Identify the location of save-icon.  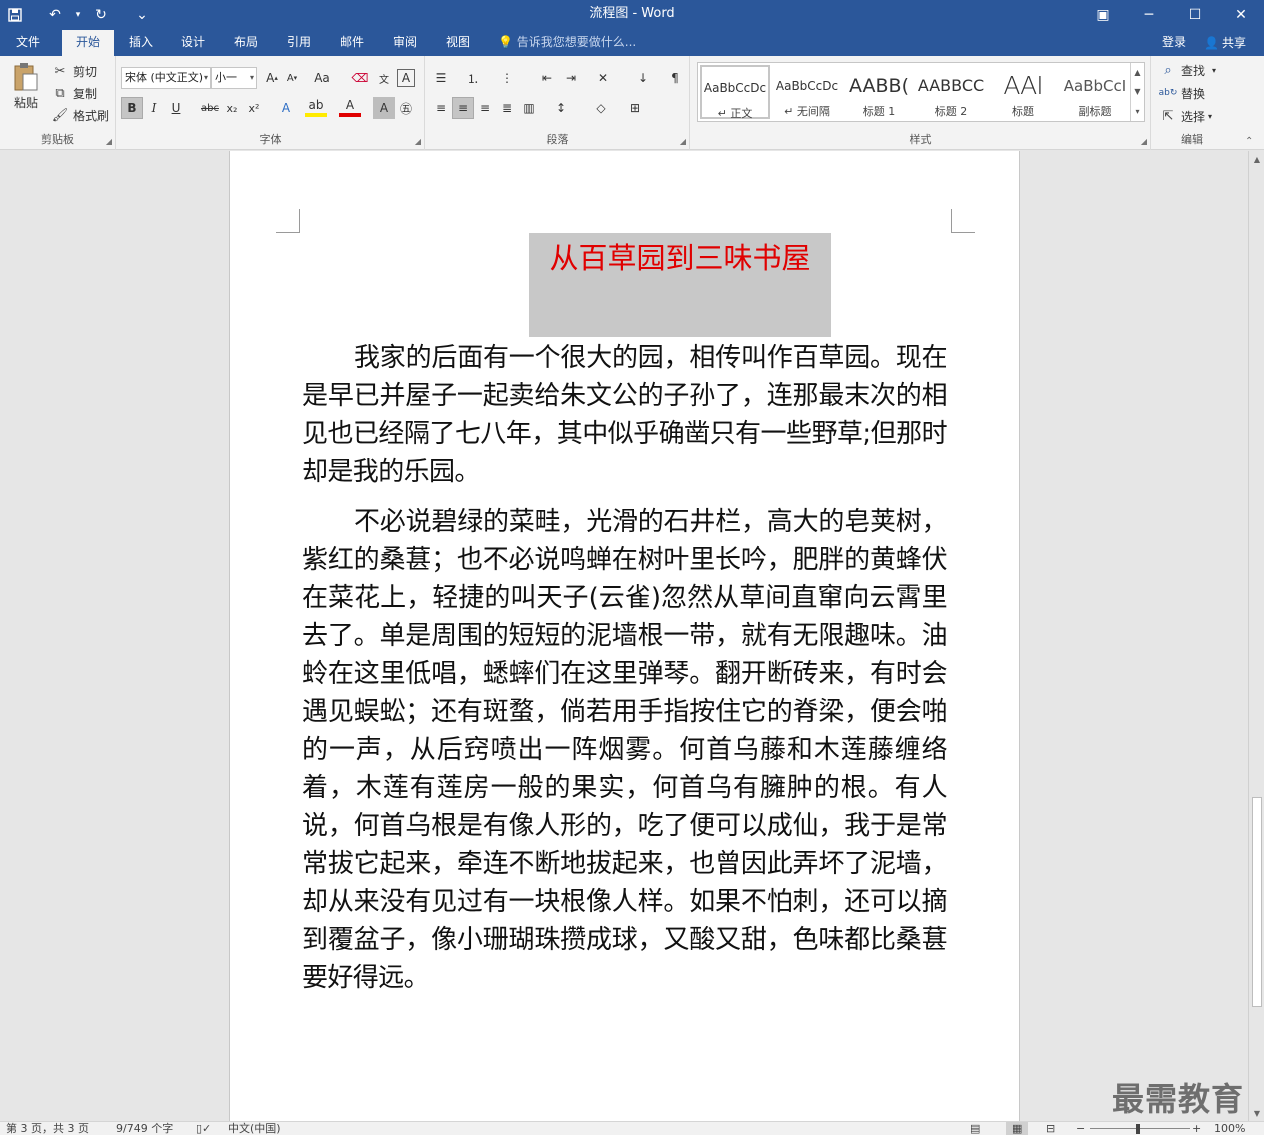
(15, 15).